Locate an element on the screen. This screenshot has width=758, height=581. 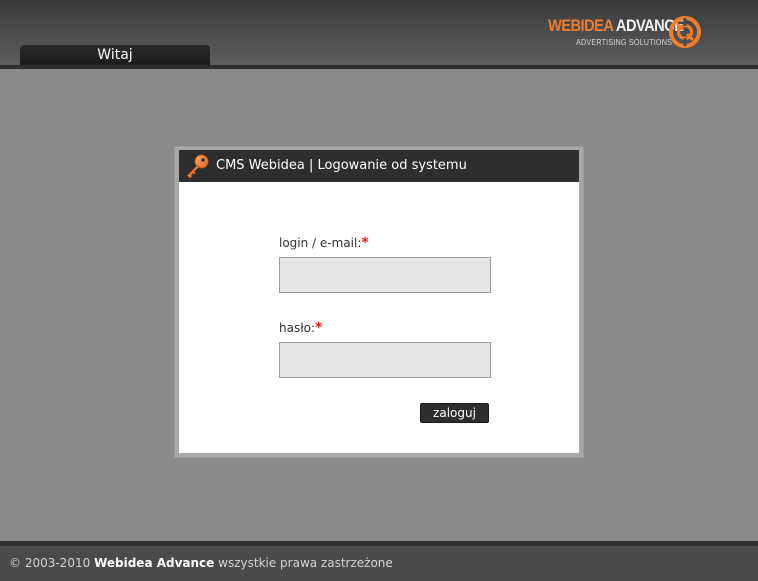
footer-rights-text: wszystkie prawa zastrzeżone is located at coordinates (305, 563).